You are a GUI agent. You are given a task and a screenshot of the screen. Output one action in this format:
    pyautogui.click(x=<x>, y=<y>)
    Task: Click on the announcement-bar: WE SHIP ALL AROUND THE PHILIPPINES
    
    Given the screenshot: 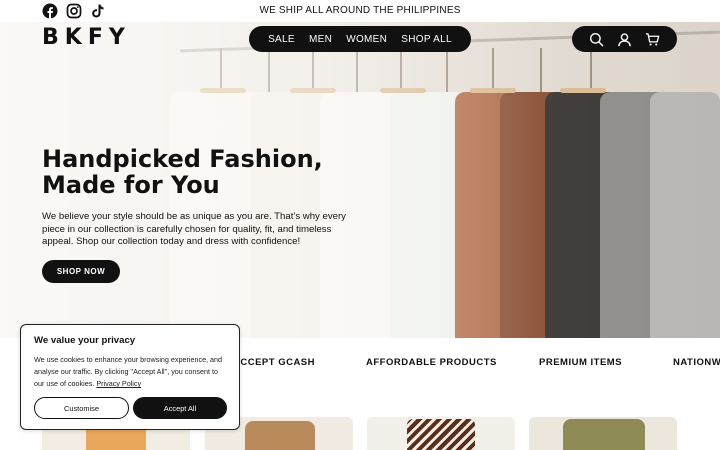 What is the action you would take?
    pyautogui.click(x=360, y=11)
    